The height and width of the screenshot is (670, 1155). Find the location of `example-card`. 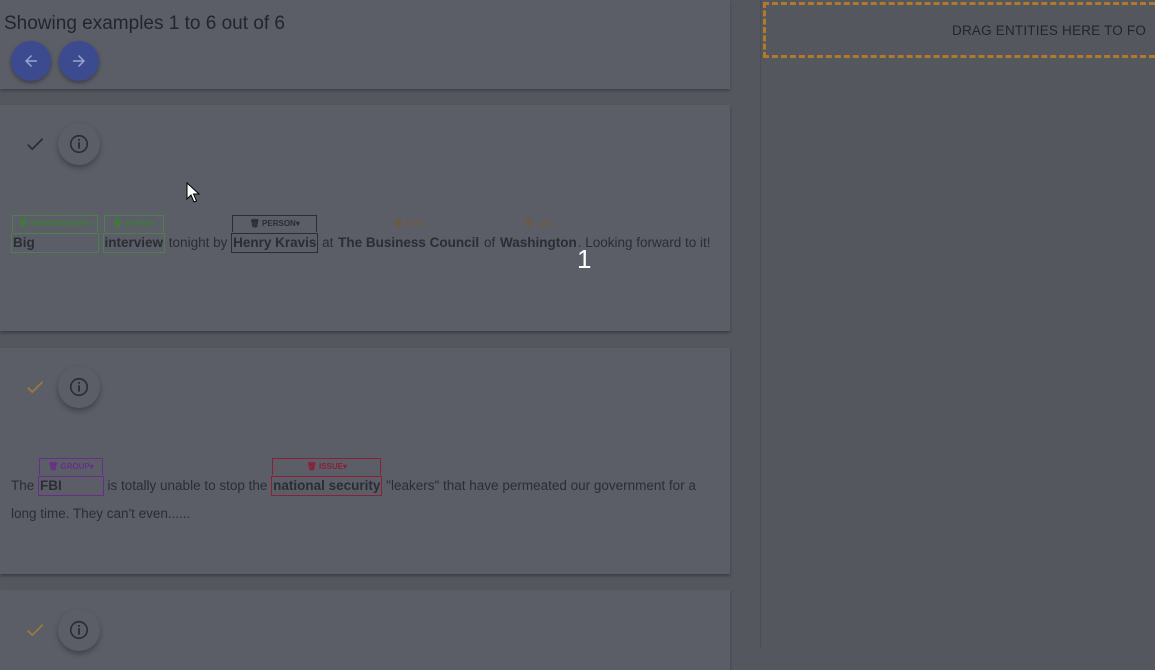

example-card is located at coordinates (365, 630).